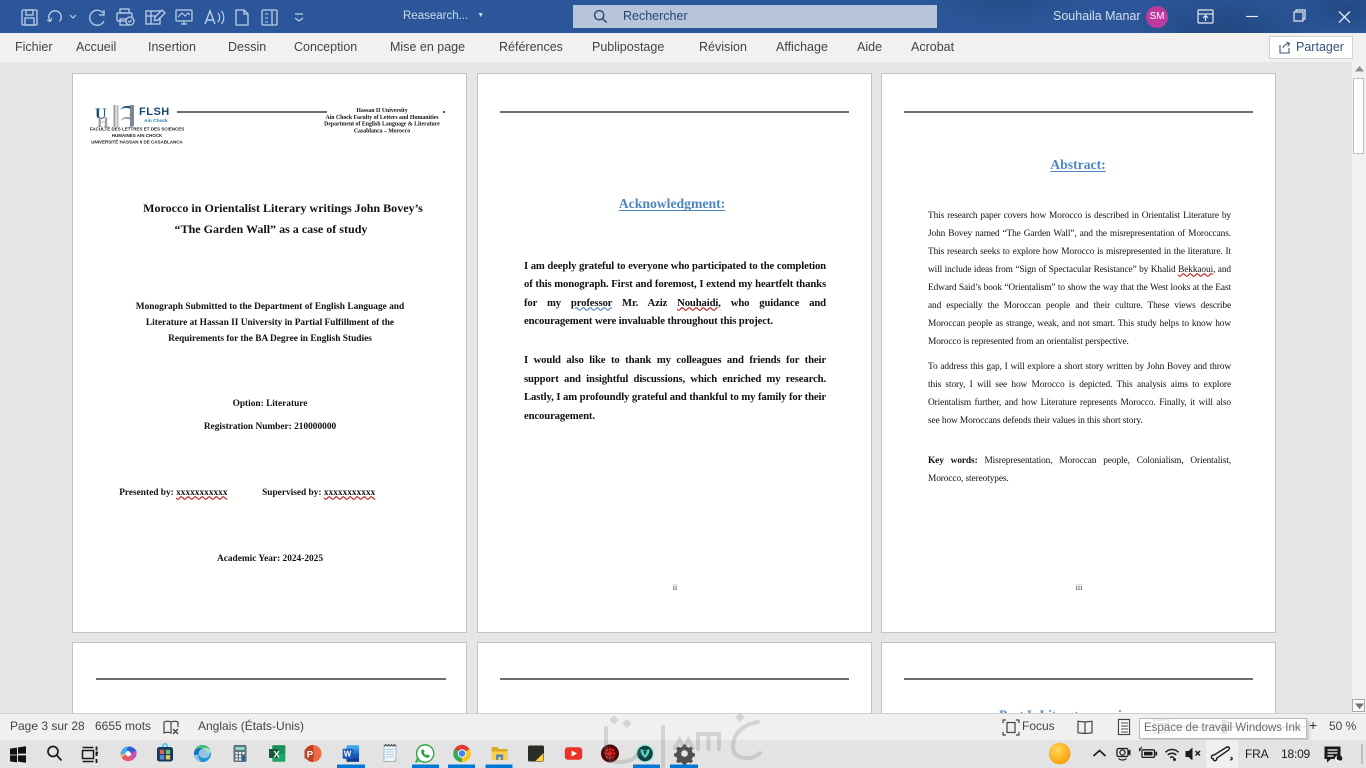 This screenshot has height=768, width=1366. Describe the element at coordinates (348, 753) in the screenshot. I see `svg-text: W` at that location.